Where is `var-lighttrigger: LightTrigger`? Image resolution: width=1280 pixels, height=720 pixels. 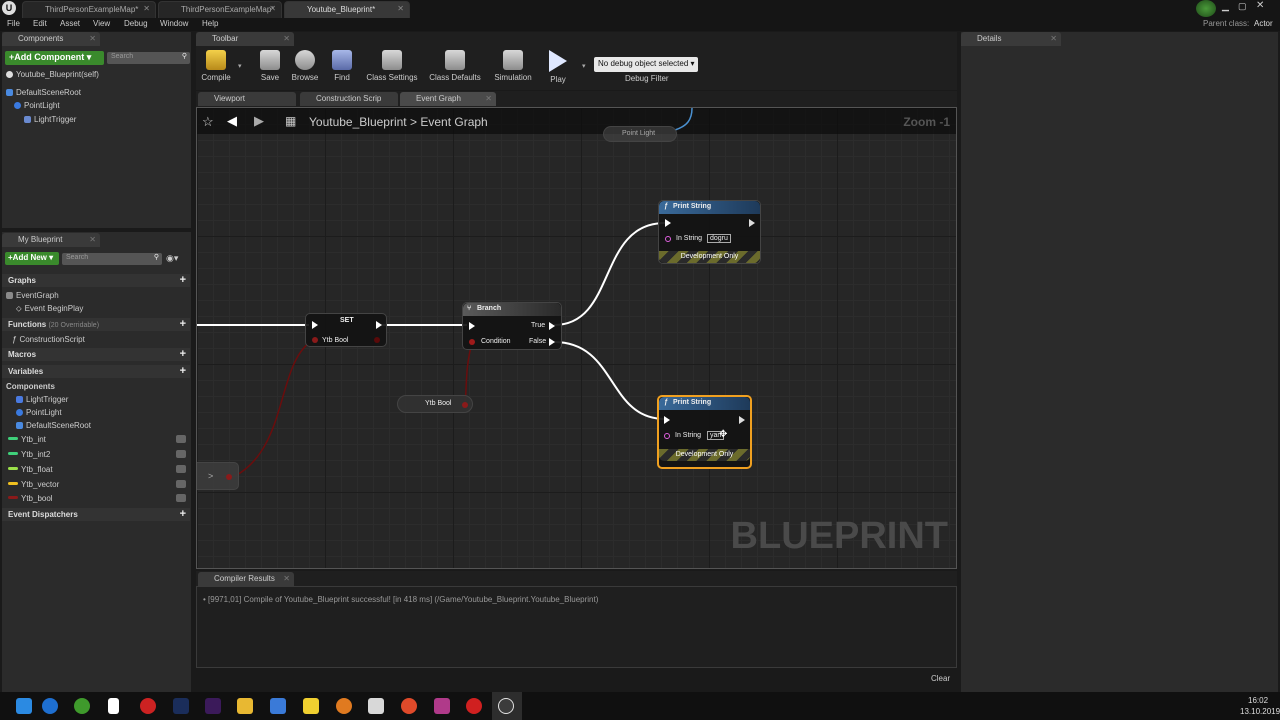 var-lighttrigger: LightTrigger is located at coordinates (42, 399).